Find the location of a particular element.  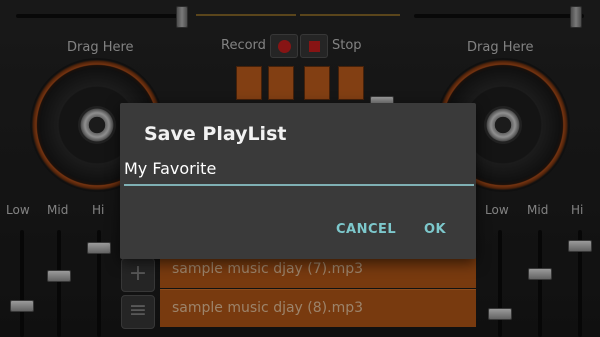

cancel-button: CANCEL is located at coordinates (366, 229).